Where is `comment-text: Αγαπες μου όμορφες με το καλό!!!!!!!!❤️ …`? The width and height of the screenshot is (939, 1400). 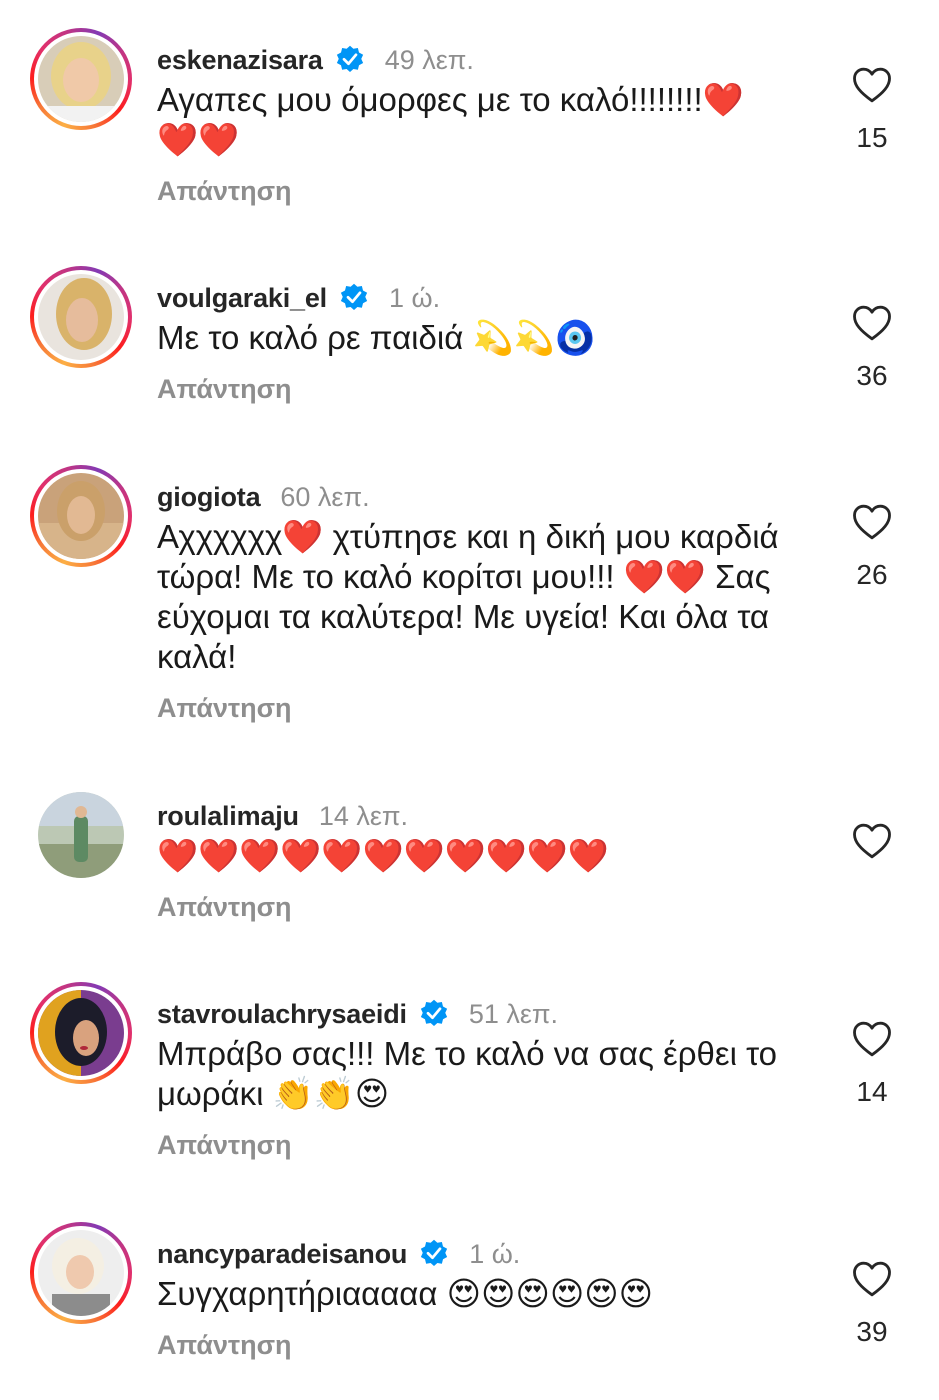 comment-text: Αγαπες μου όμορφες με το καλό!!!!!!!!❤️ … is located at coordinates (450, 119).